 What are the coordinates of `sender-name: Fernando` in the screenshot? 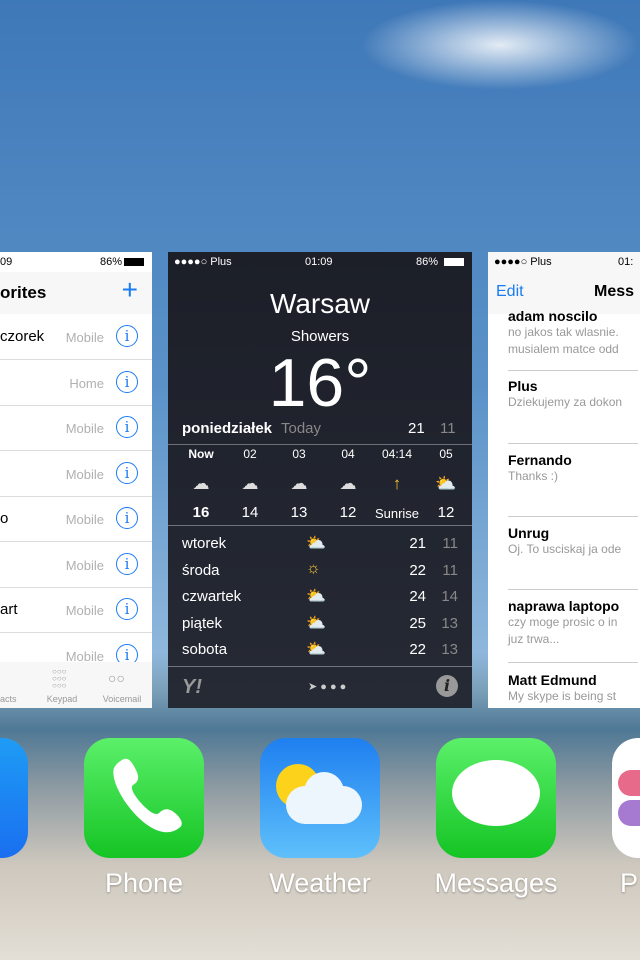 It's located at (540, 460).